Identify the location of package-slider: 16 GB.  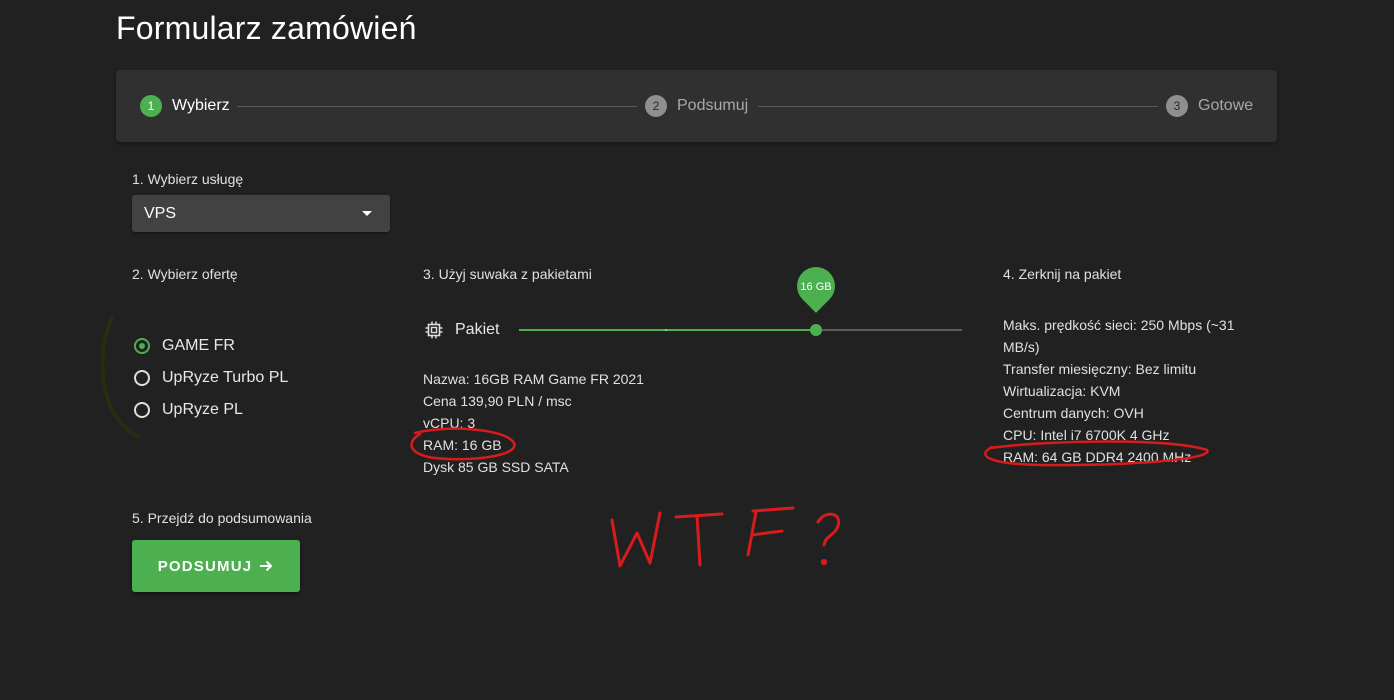
(740, 297).